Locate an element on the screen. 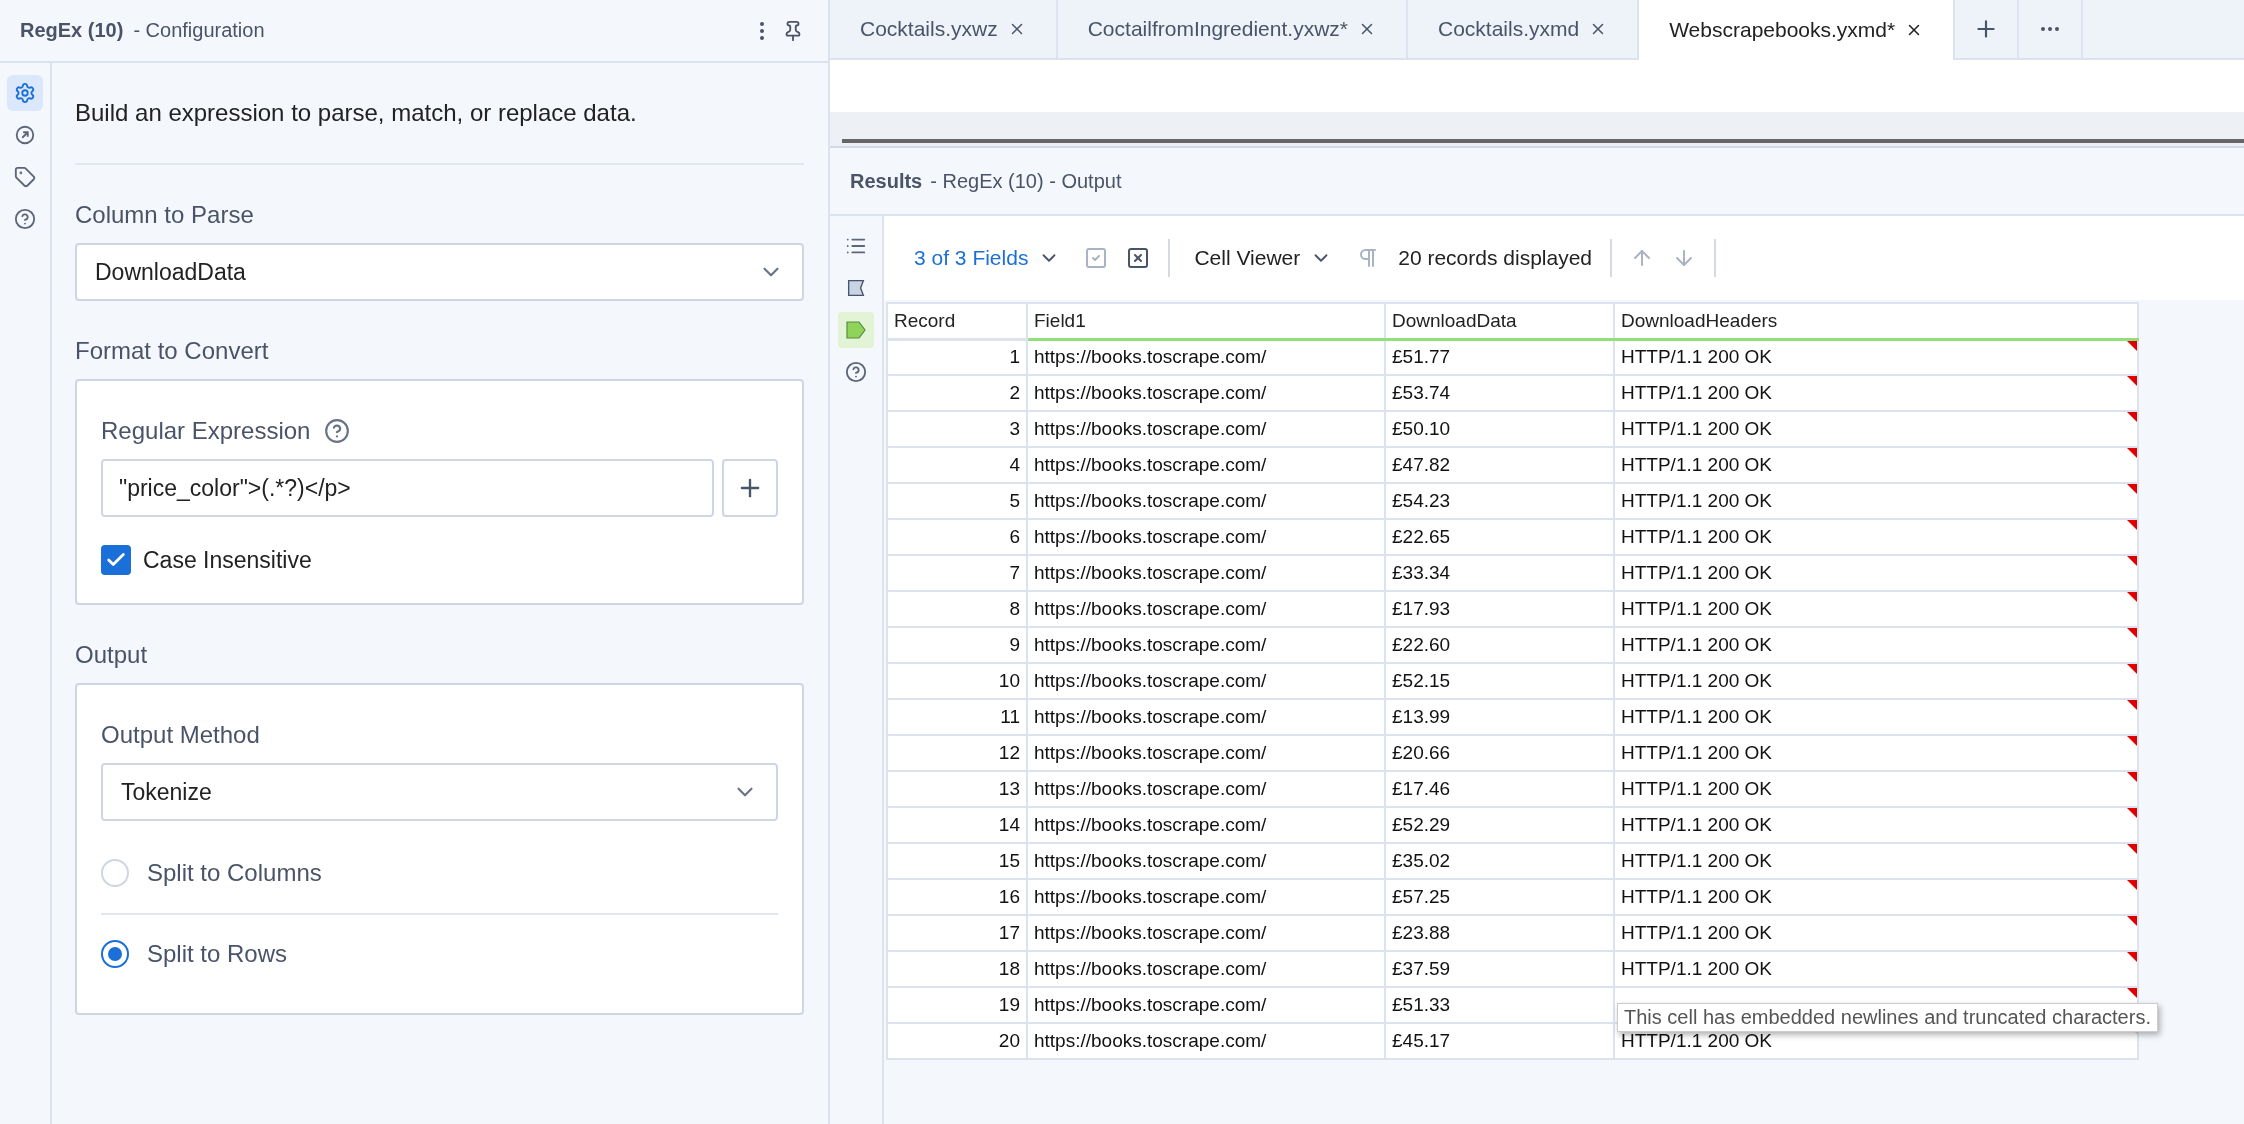 The height and width of the screenshot is (1124, 2244). table-cell: 16 is located at coordinates (957, 897).